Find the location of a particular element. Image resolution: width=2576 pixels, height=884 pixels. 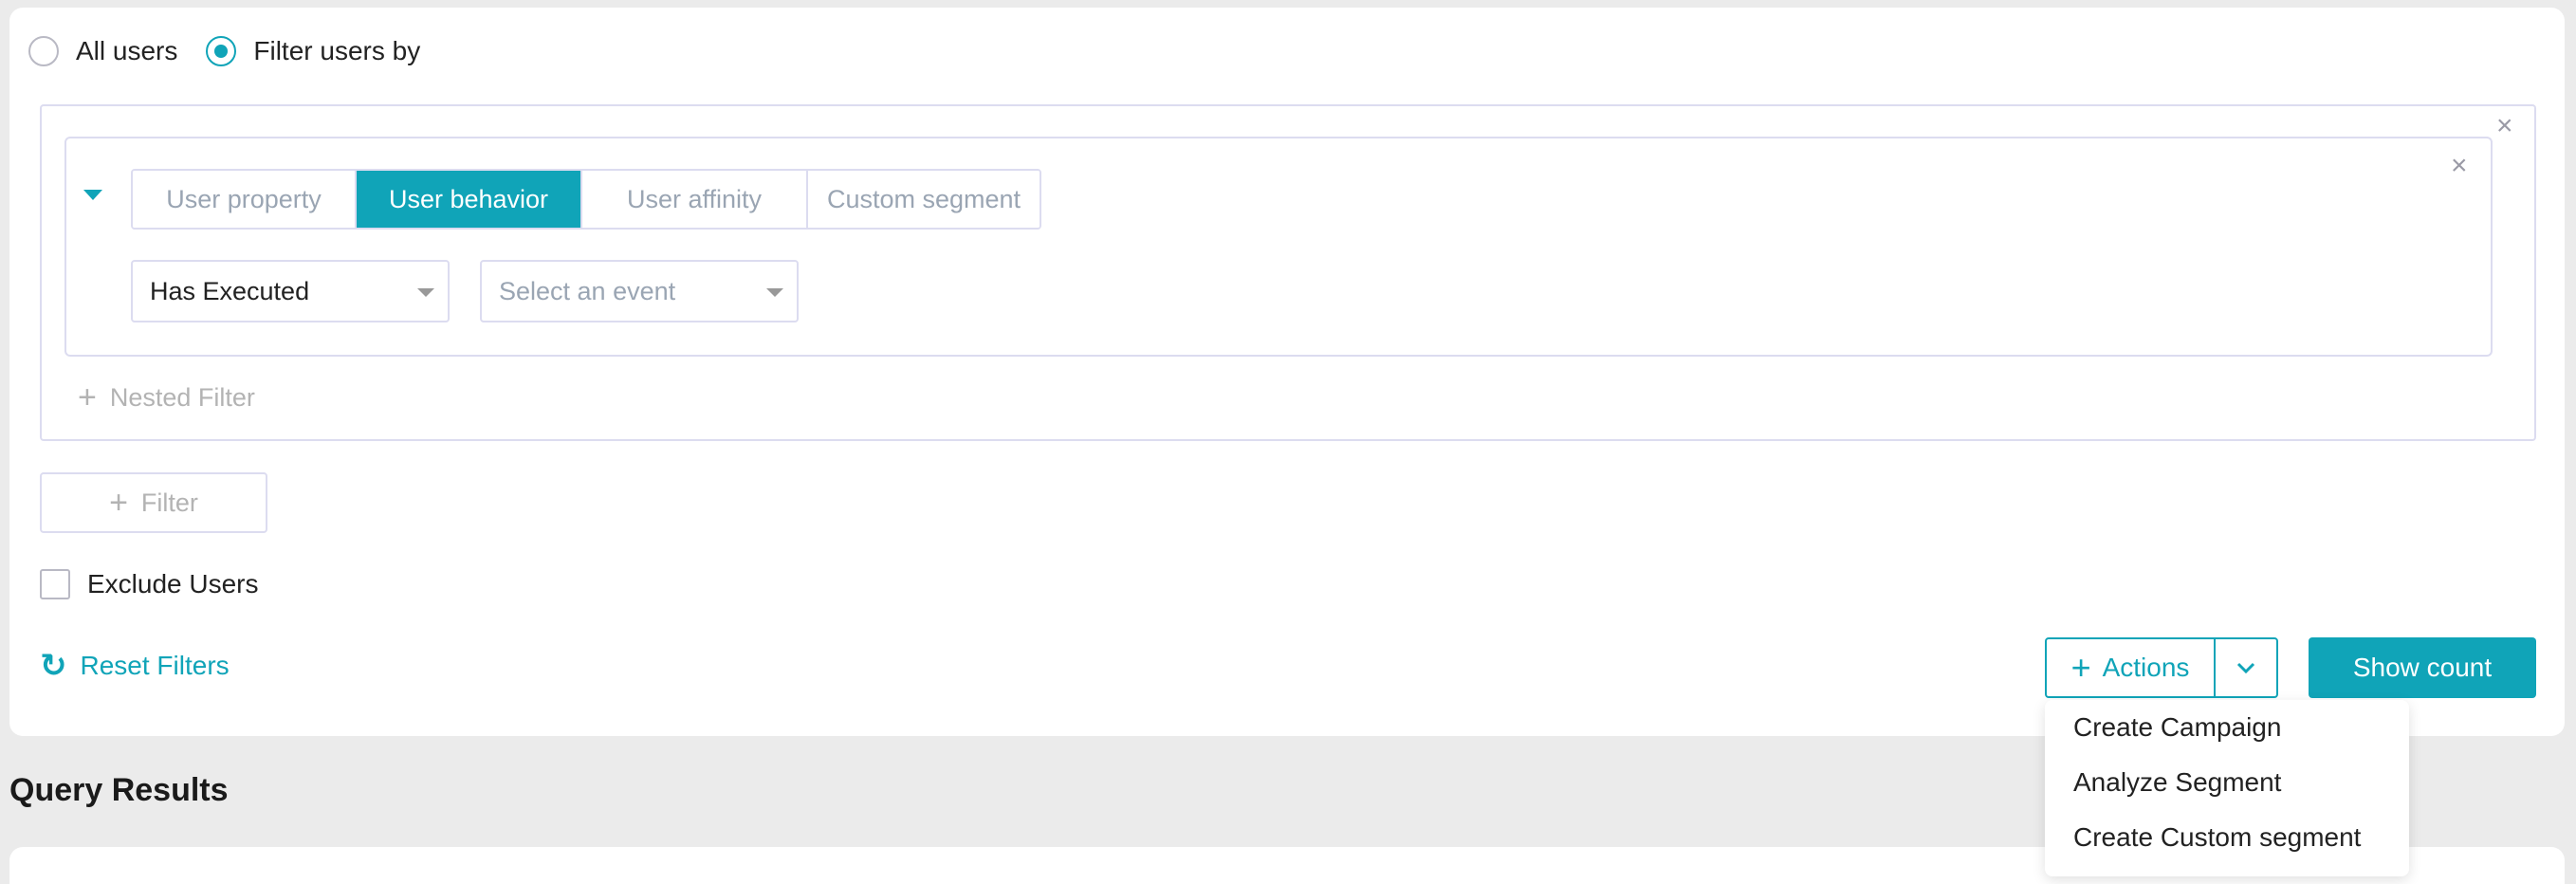

refresh-icon: ↻ is located at coordinates (53, 666).